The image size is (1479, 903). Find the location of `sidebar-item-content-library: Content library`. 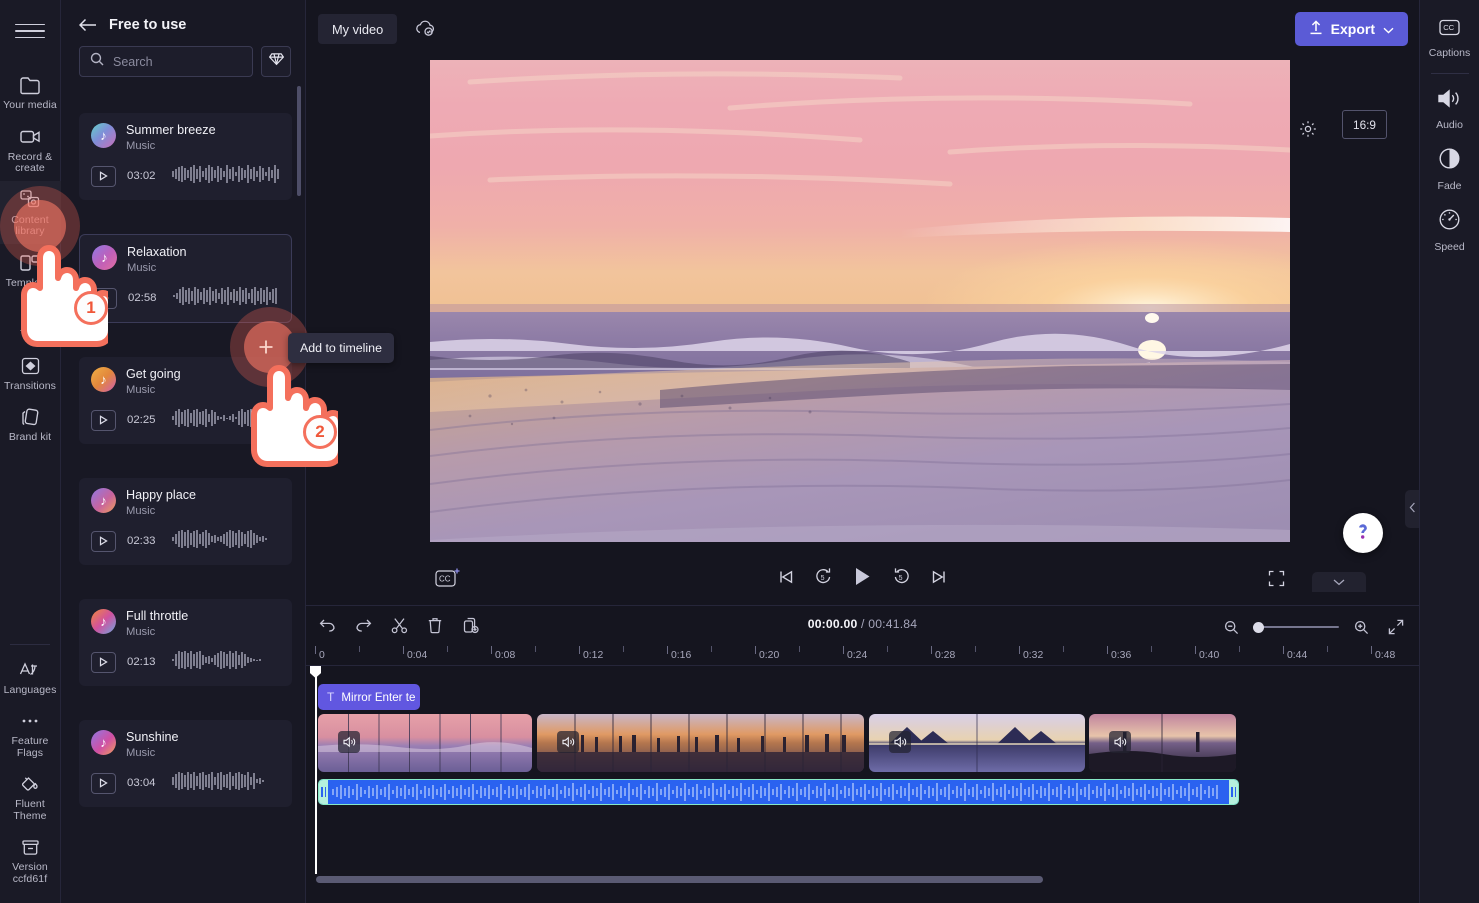

sidebar-item-content-library: Content library is located at coordinates (30, 212).